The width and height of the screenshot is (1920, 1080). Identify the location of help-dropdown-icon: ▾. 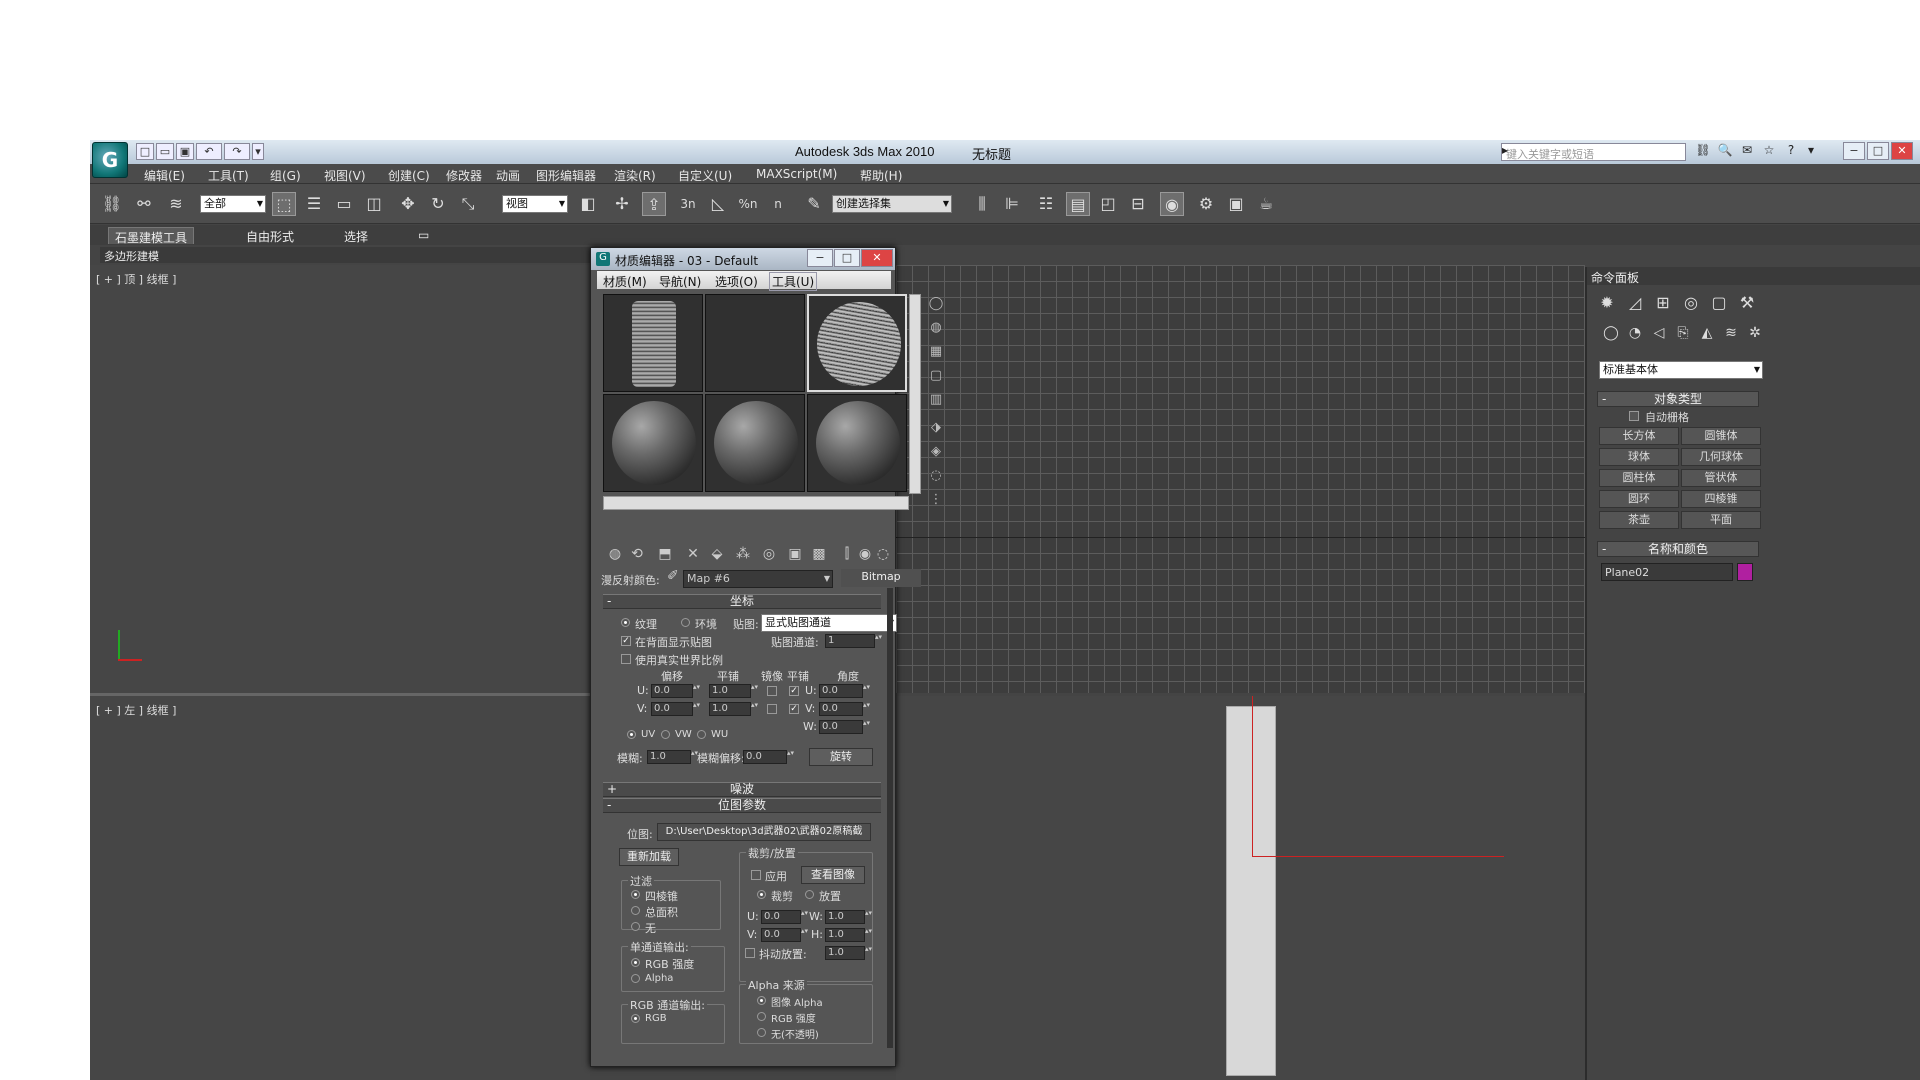
(1811, 151).